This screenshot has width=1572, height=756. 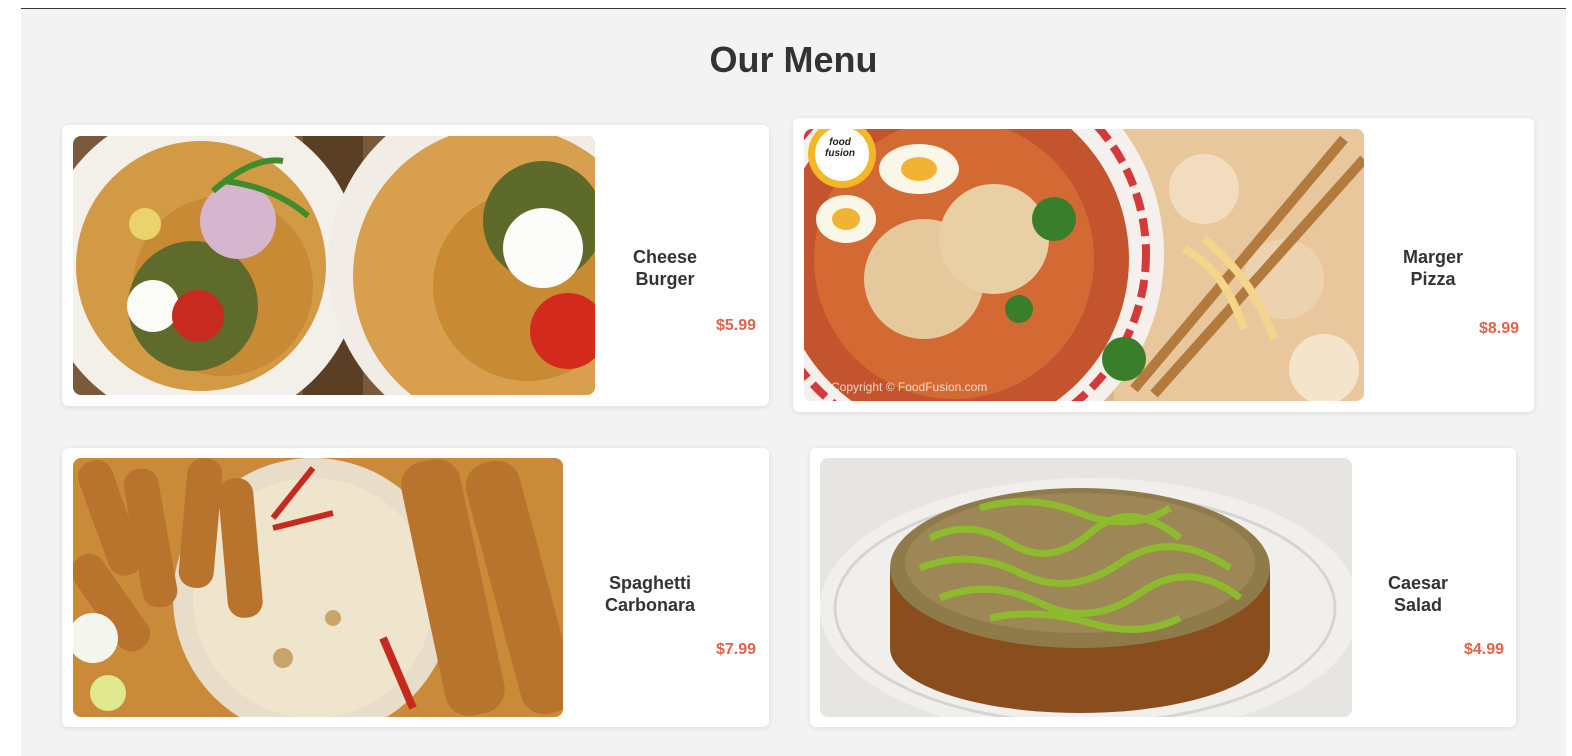 What do you see at coordinates (1484, 649) in the screenshot?
I see `menu-item-price: $4.99` at bounding box center [1484, 649].